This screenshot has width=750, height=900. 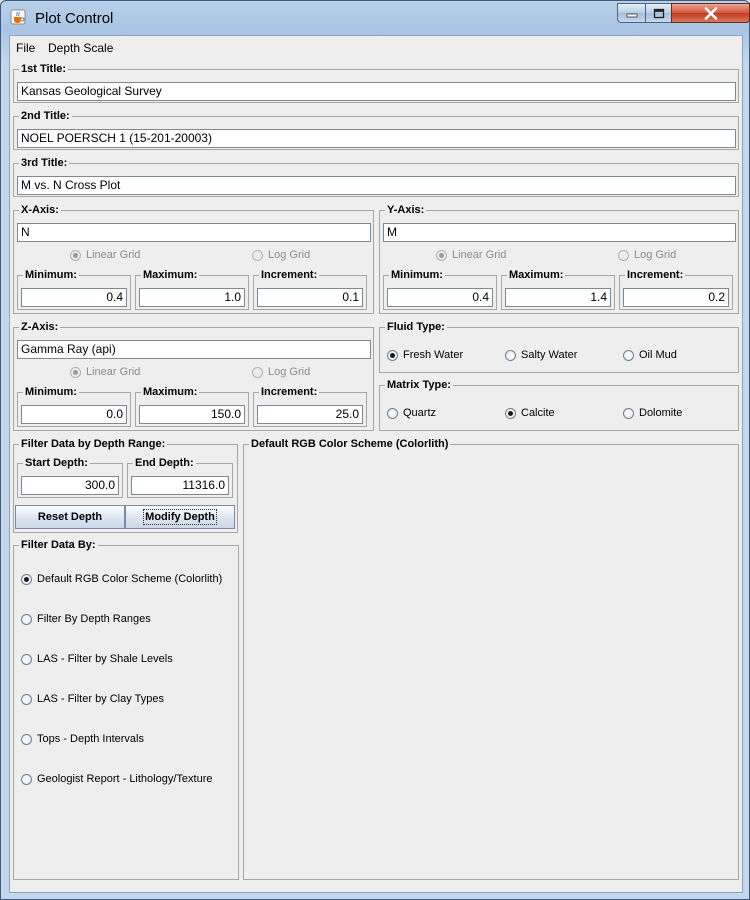 I want to click on matrix-quartz-radio: Quartz, so click(x=411, y=413).